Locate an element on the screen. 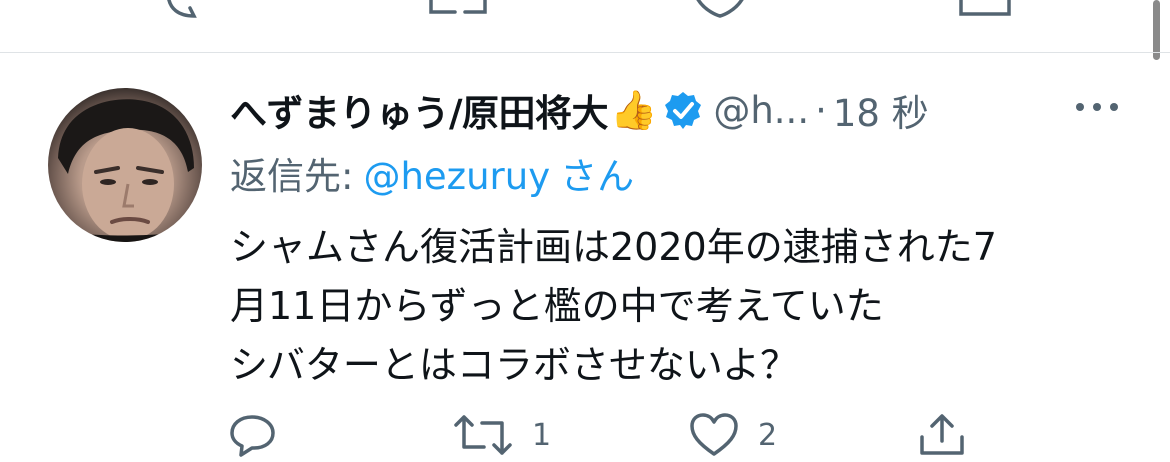 The height and width of the screenshot is (462, 1170). previous-share-icon is located at coordinates (985, 13).